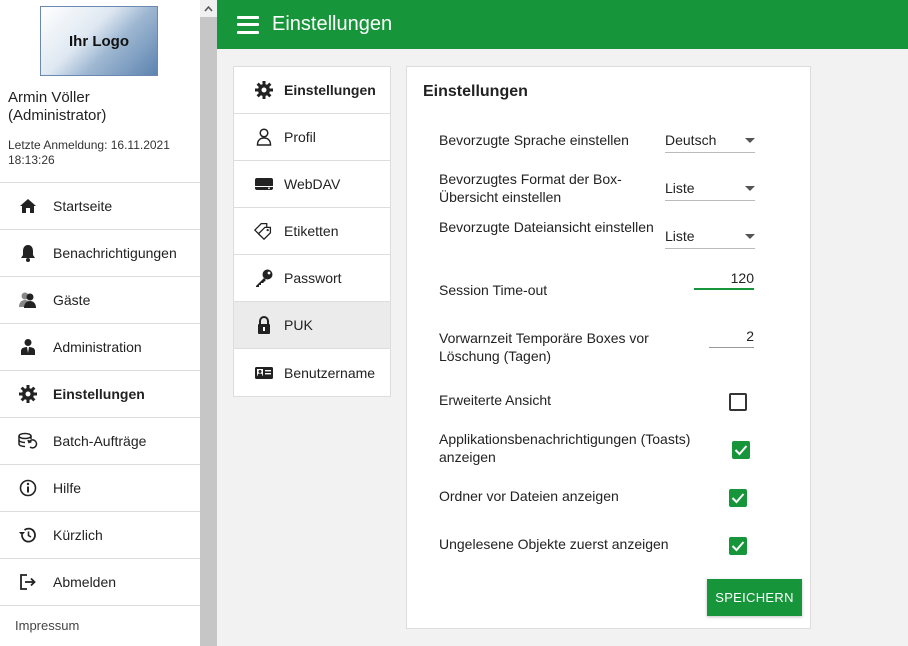  I want to click on user-name: Armin Völler, so click(49, 97).